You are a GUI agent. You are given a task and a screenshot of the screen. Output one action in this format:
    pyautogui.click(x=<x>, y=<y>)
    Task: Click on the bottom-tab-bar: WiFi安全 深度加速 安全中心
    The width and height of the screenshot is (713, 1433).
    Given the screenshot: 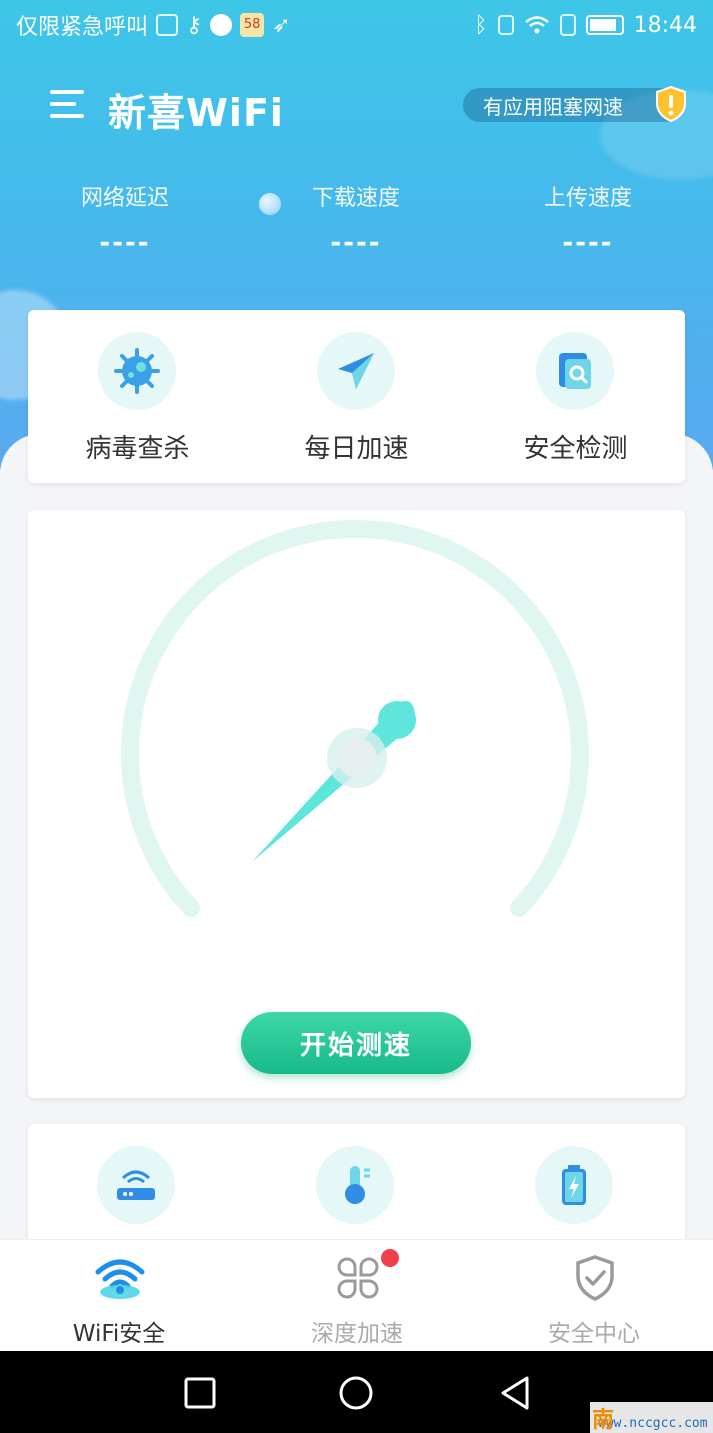 What is the action you would take?
    pyautogui.click(x=356, y=1295)
    